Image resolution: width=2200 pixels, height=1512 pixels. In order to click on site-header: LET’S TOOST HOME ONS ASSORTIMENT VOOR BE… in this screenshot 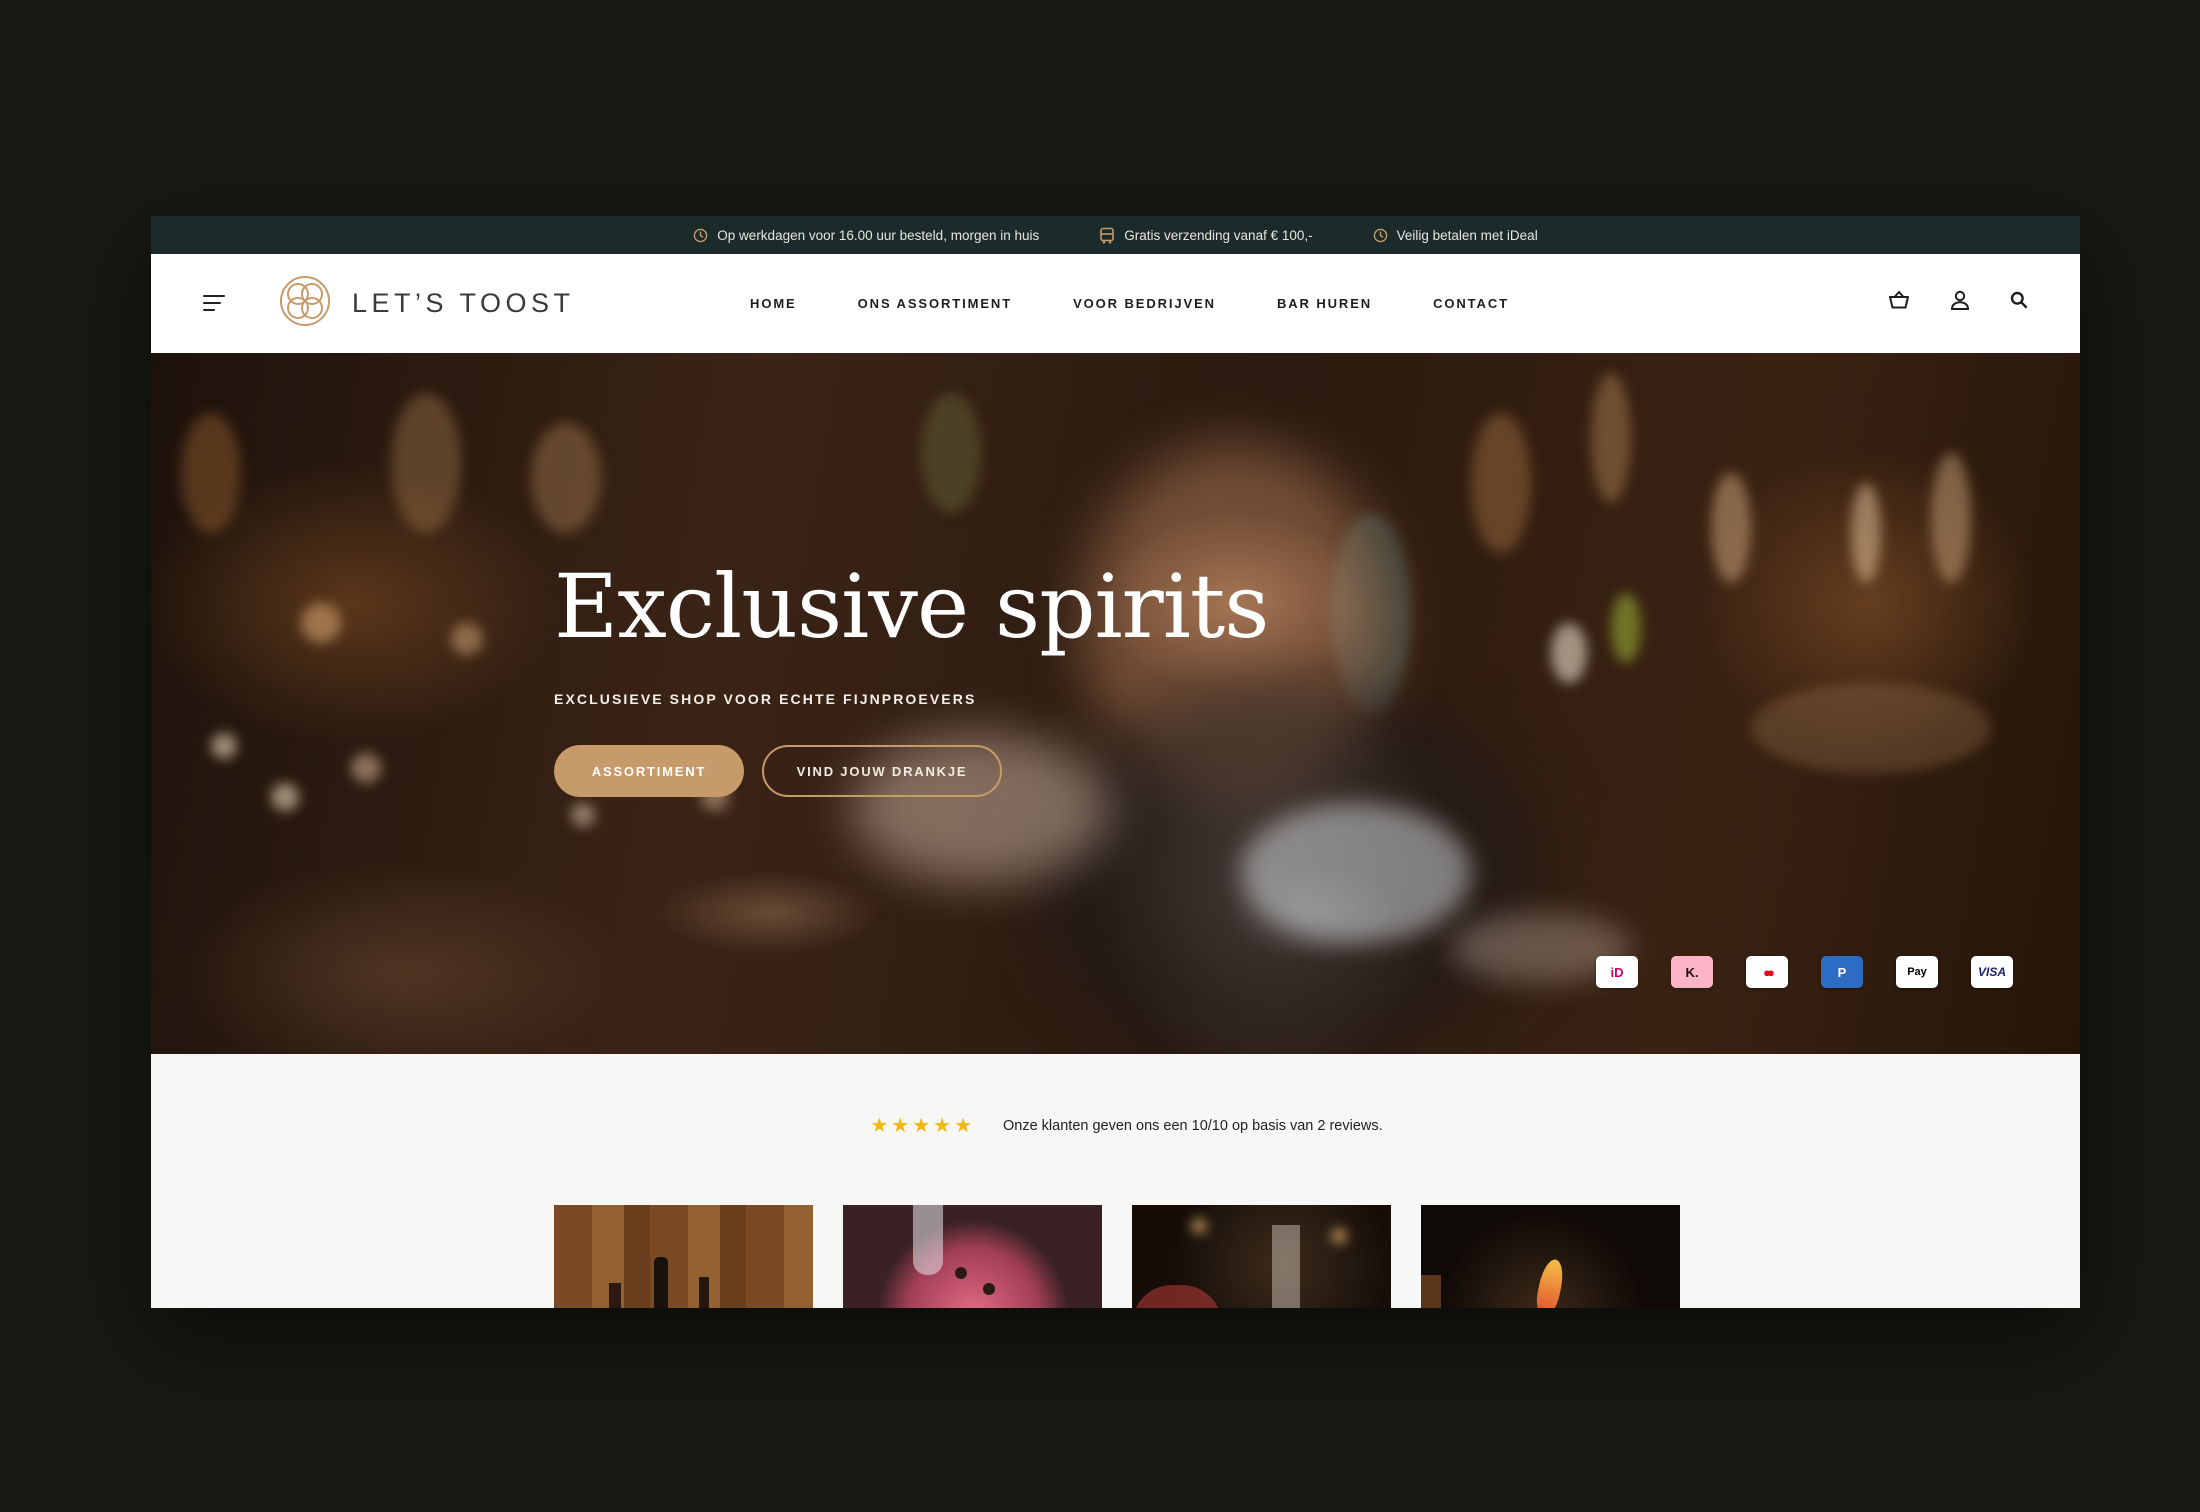, I will do `click(1115, 303)`.